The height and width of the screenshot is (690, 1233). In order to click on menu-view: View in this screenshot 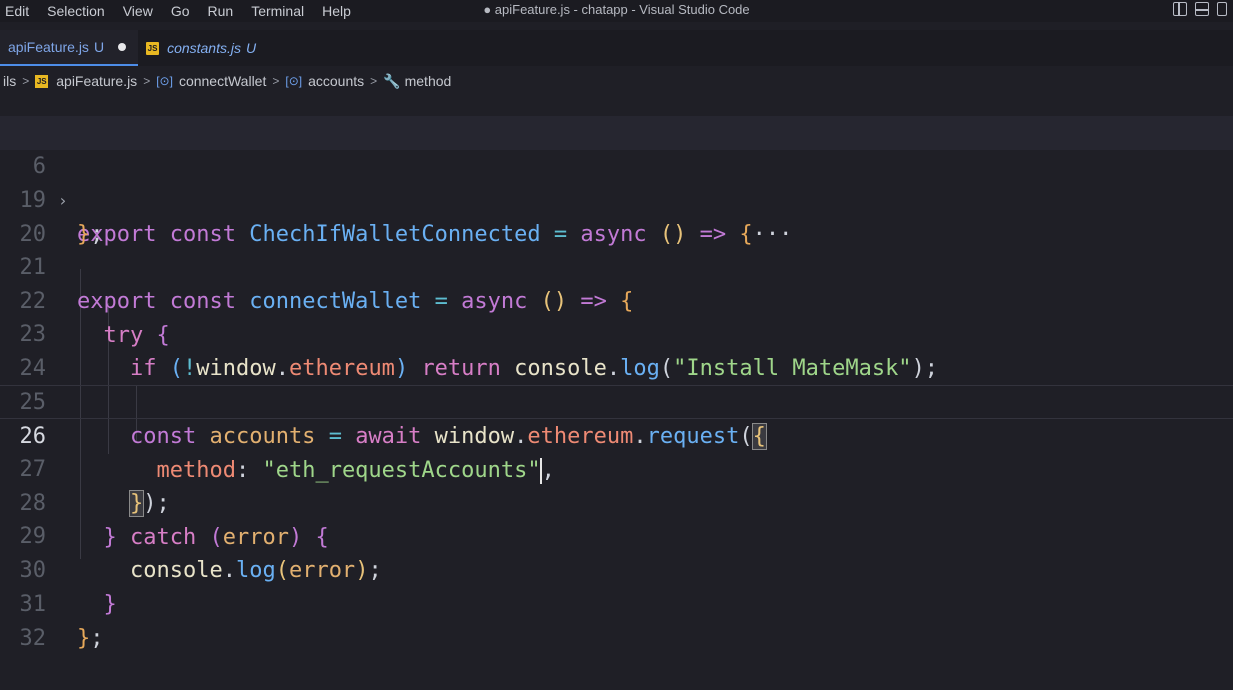, I will do `click(143, 11)`.